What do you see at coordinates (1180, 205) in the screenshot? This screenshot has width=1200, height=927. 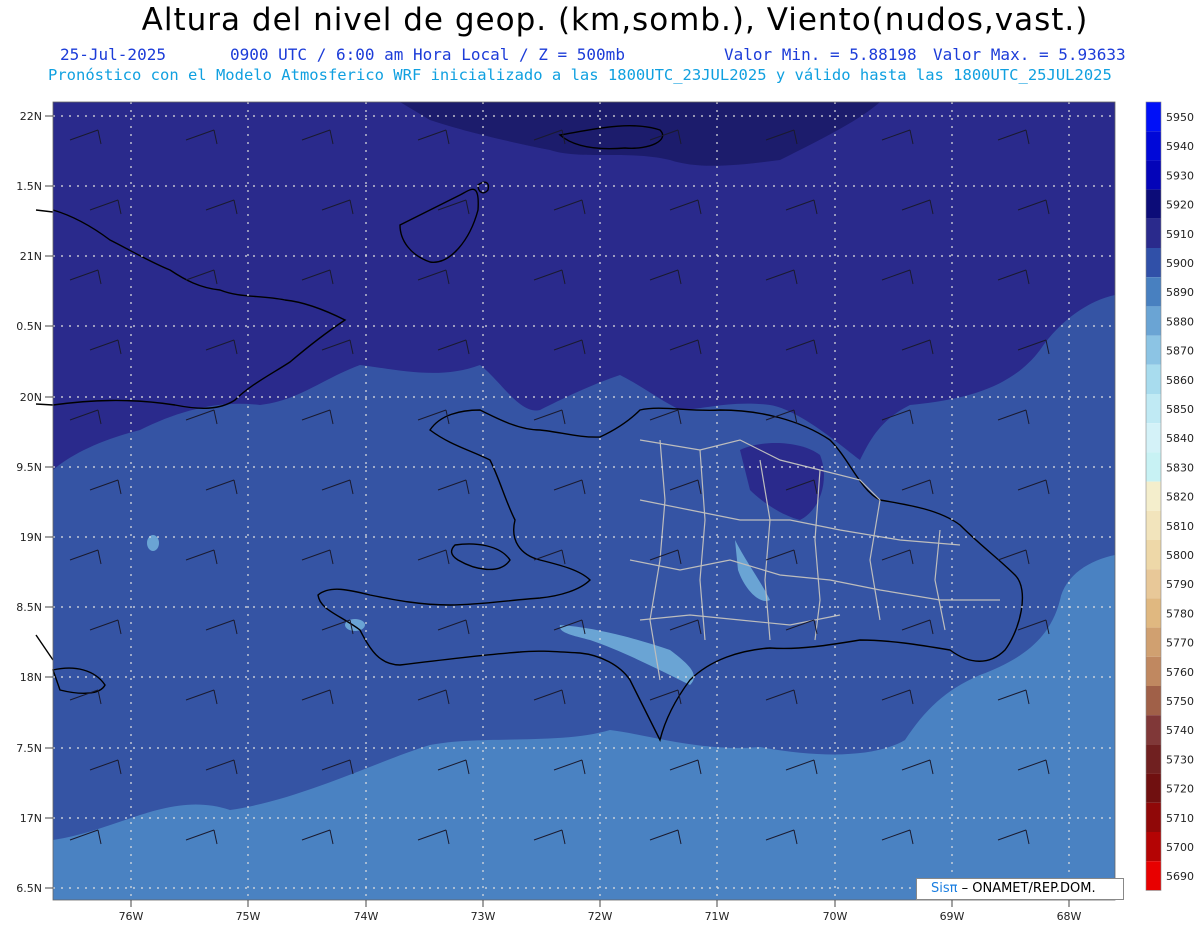 I see `colorbar-label: 5920` at bounding box center [1180, 205].